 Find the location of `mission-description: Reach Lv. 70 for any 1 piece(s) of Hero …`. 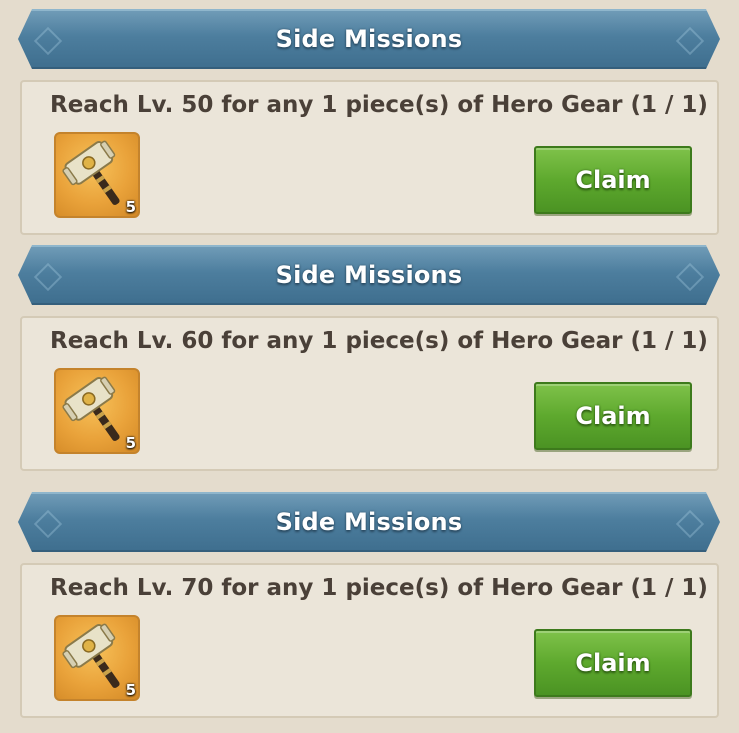

mission-description: Reach Lv. 70 for any 1 piece(s) of Hero … is located at coordinates (379, 588).